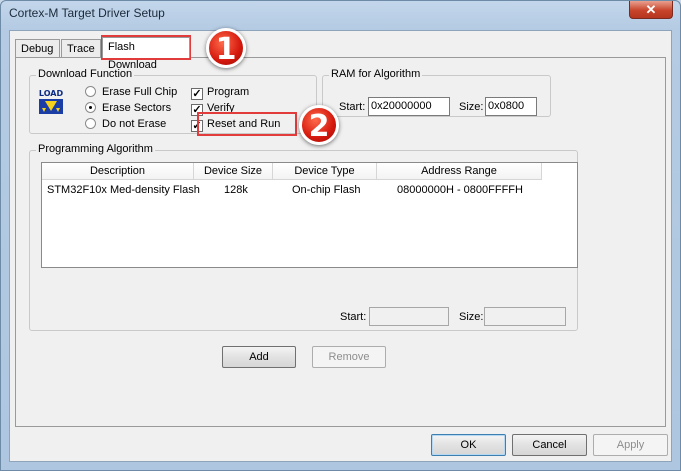 The image size is (681, 471). Describe the element at coordinates (549, 445) in the screenshot. I see `cancel-button: Cancel` at that location.